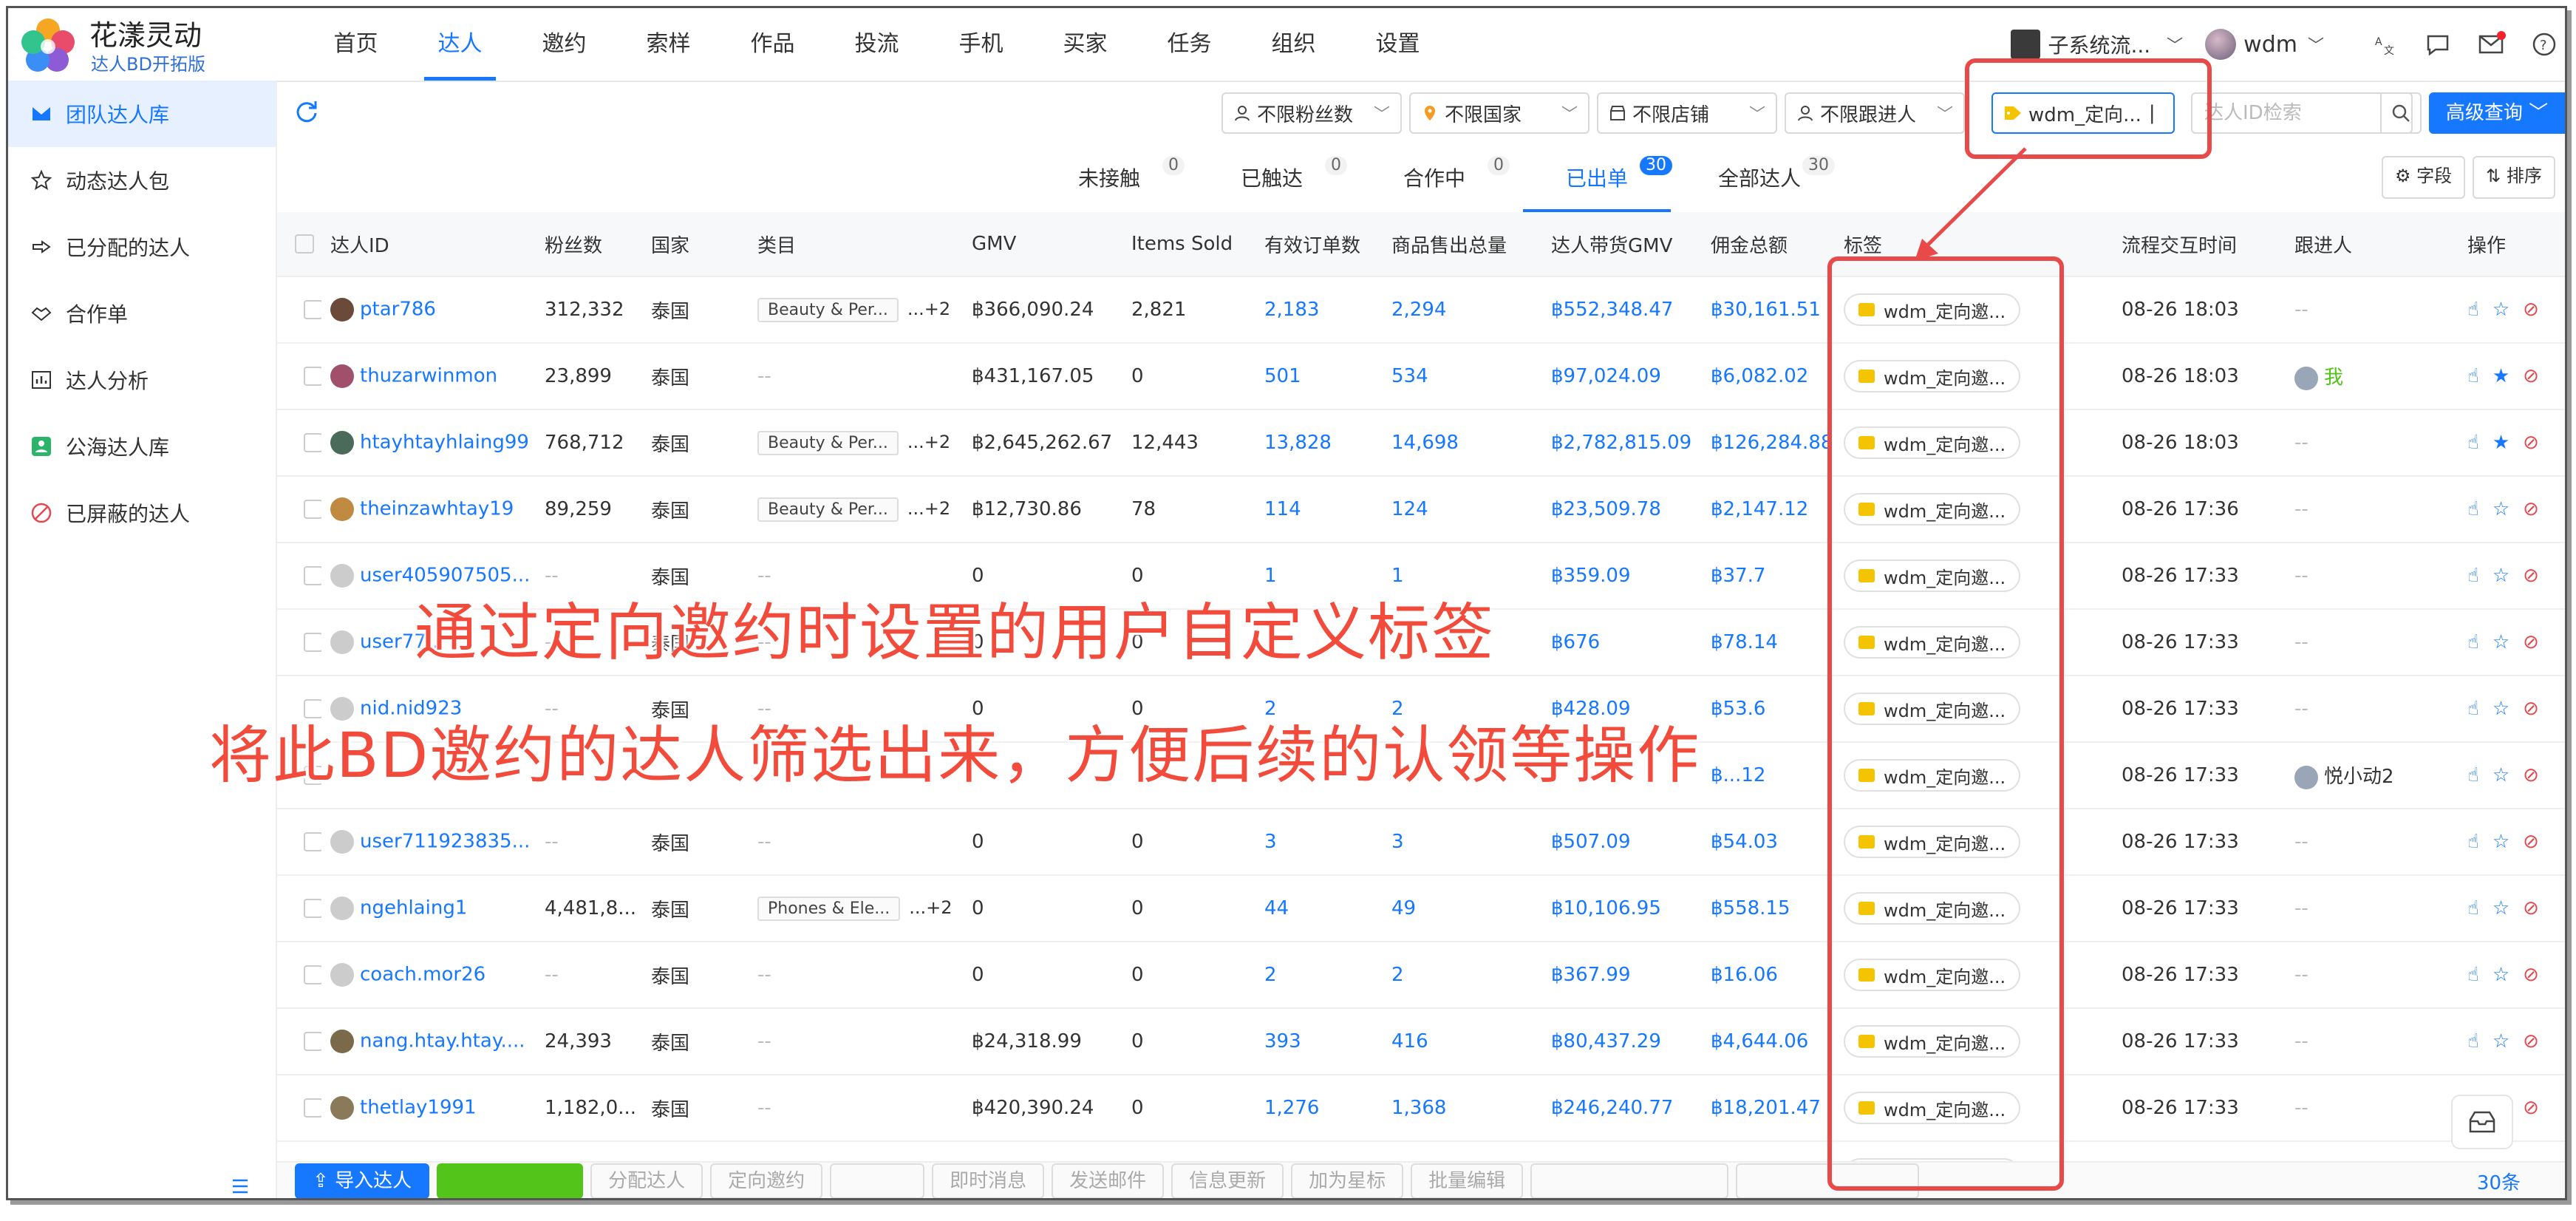 The image size is (2576, 1221). I want to click on creator-id-link: htayhtayhlaing99, so click(444, 443).